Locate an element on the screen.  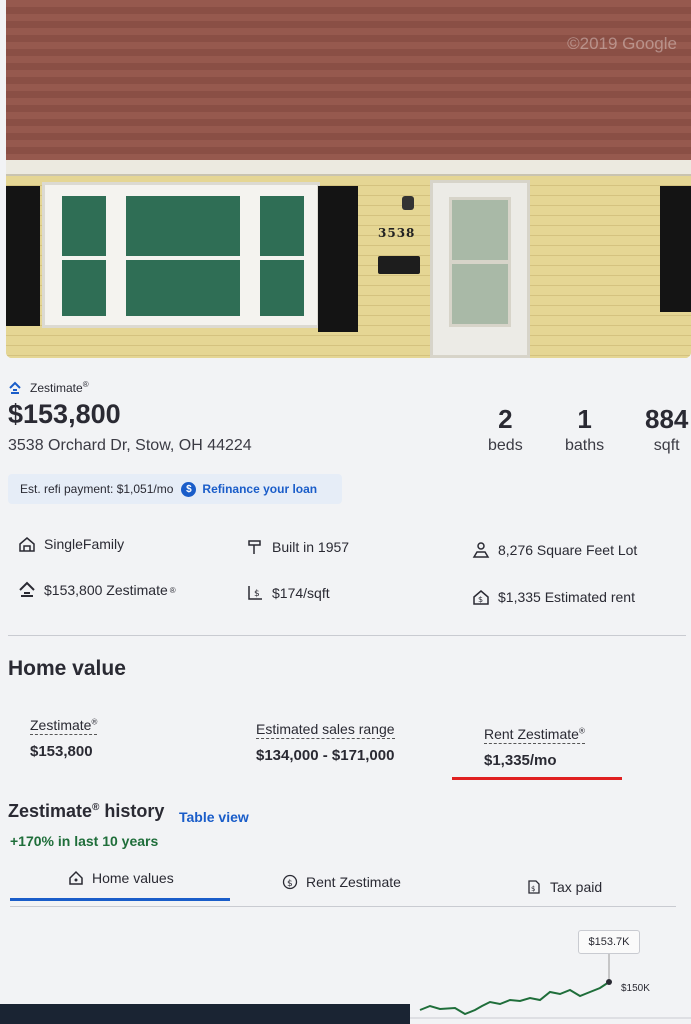
price-per-sqft-icon: $ is located at coordinates (255, 593).